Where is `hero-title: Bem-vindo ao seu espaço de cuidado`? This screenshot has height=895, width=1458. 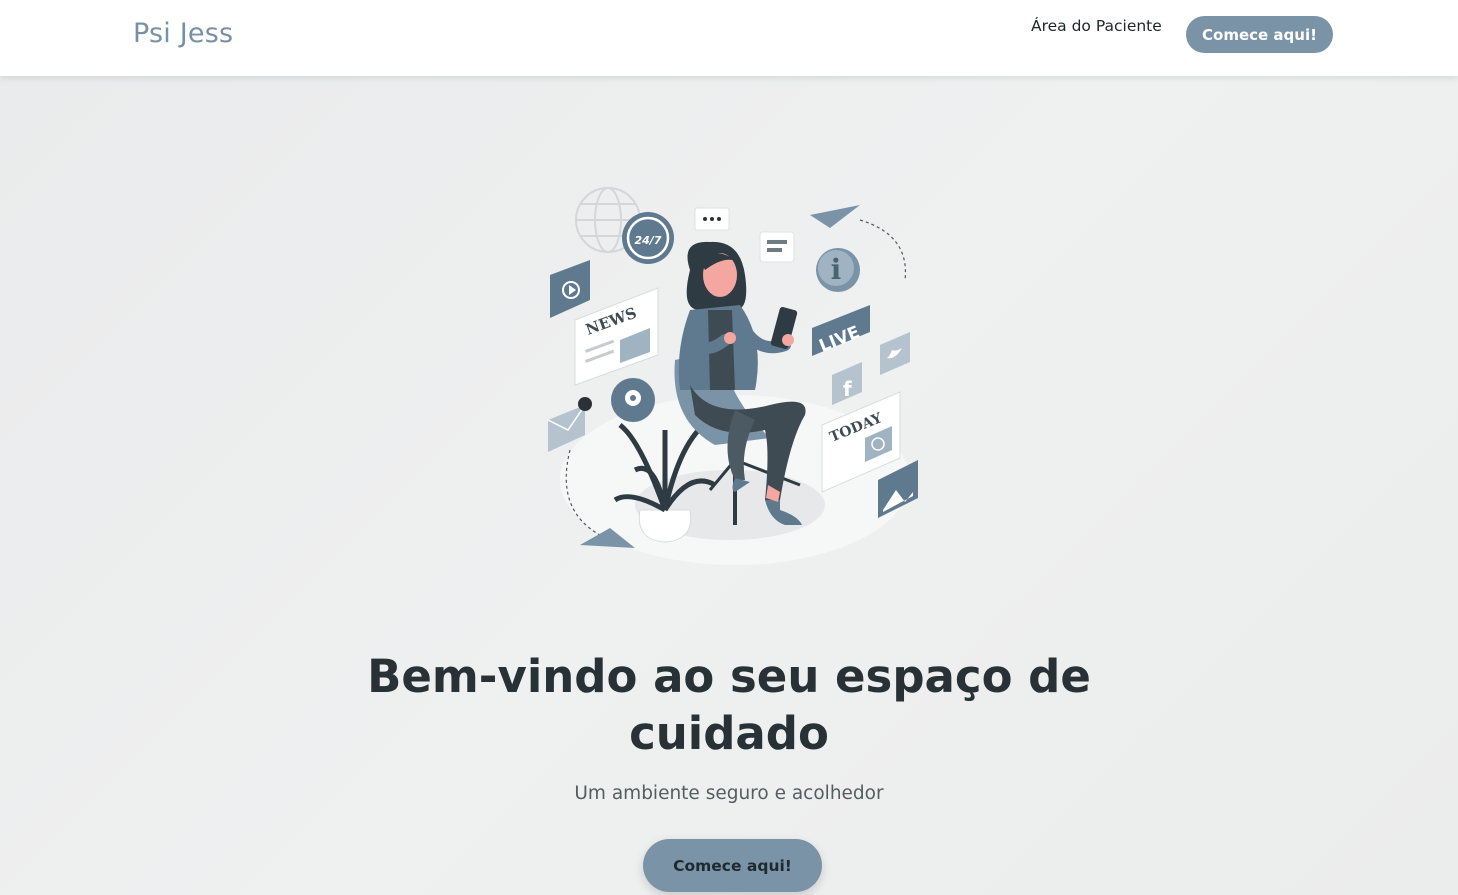 hero-title: Bem-vindo ao seu espaço de cuidado is located at coordinates (729, 705).